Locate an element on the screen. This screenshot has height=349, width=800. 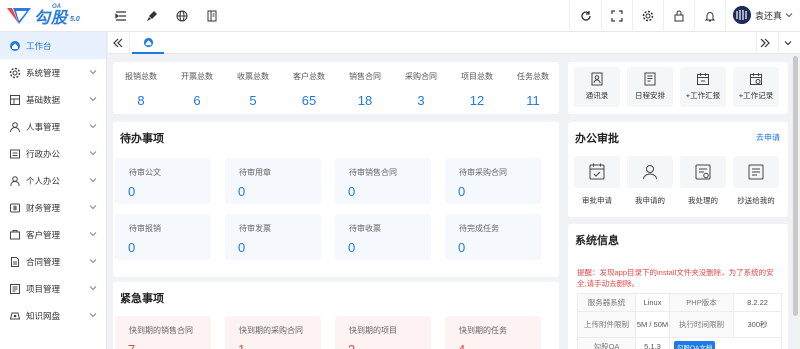
stat-label: 销售合同 is located at coordinates (365, 76).